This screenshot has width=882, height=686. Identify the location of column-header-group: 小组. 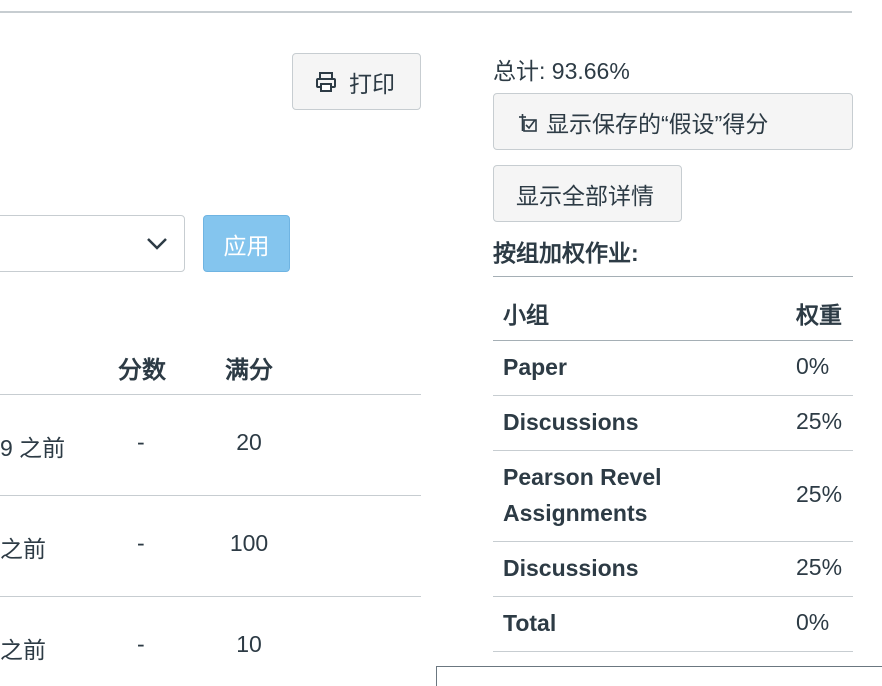
(526, 315).